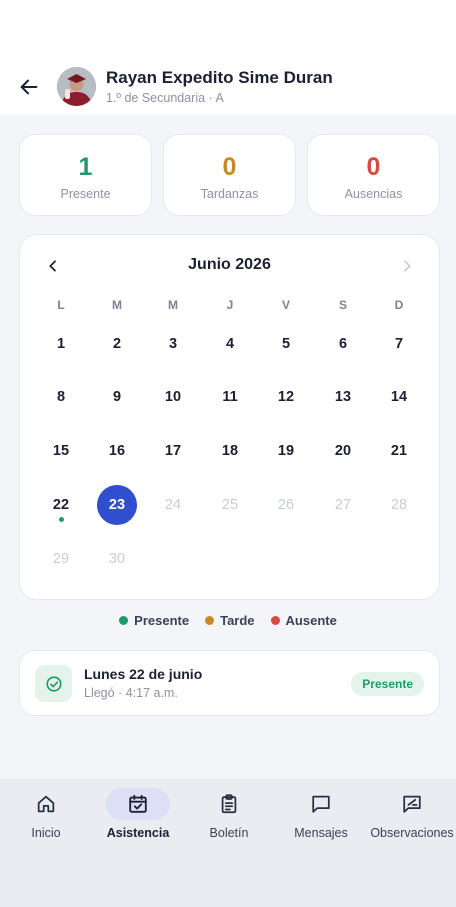 The width and height of the screenshot is (456, 907). Describe the element at coordinates (61, 505) in the screenshot. I see `calendar-day: 22` at that location.